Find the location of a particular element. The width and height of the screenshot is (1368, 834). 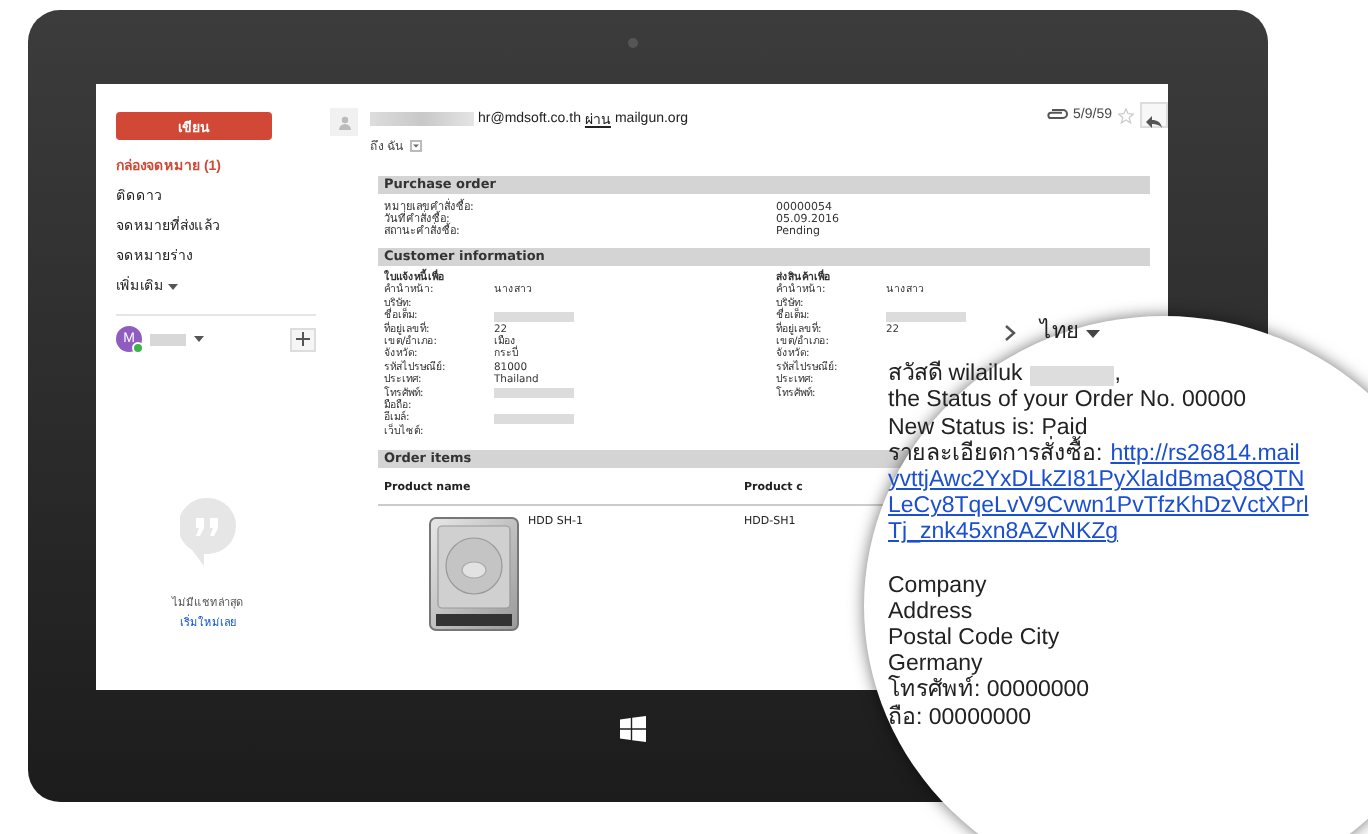

windows-logo-icon is located at coordinates (632, 729).